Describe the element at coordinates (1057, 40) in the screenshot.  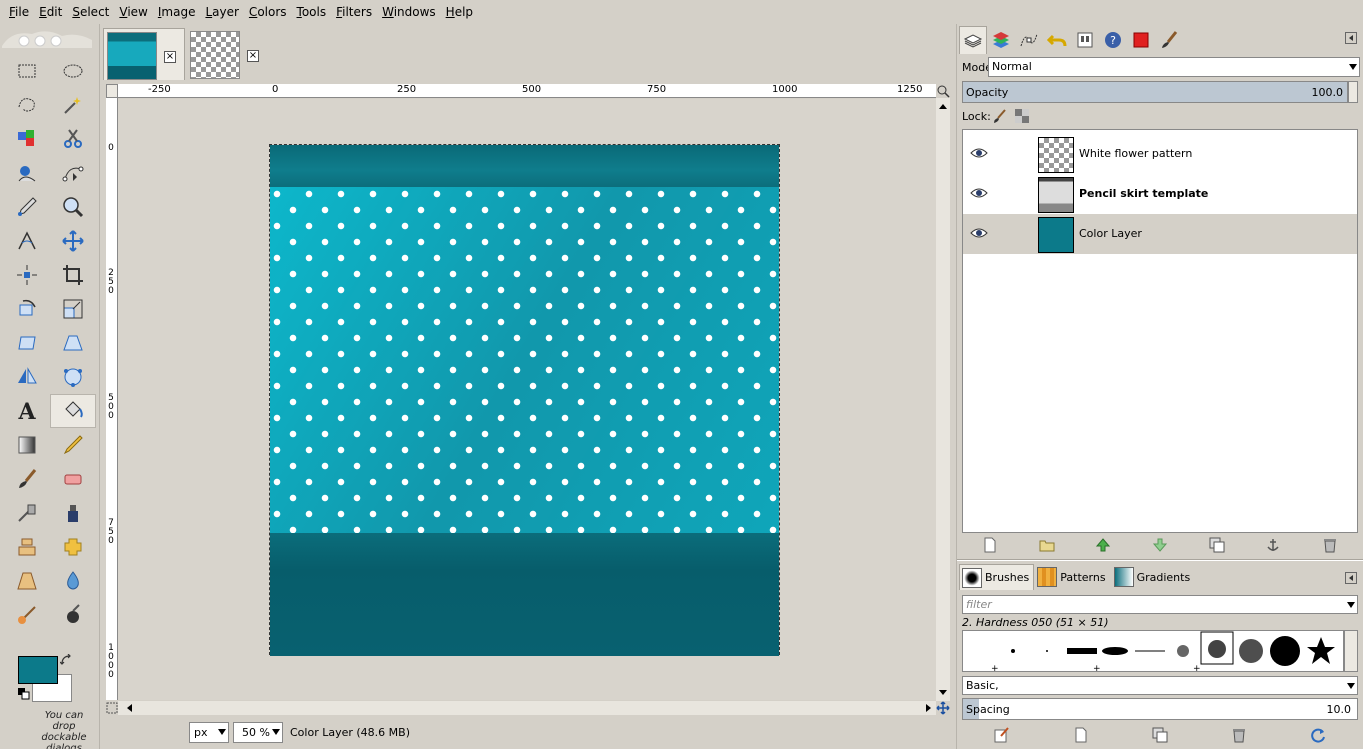
I see `tab-undo-history` at that location.